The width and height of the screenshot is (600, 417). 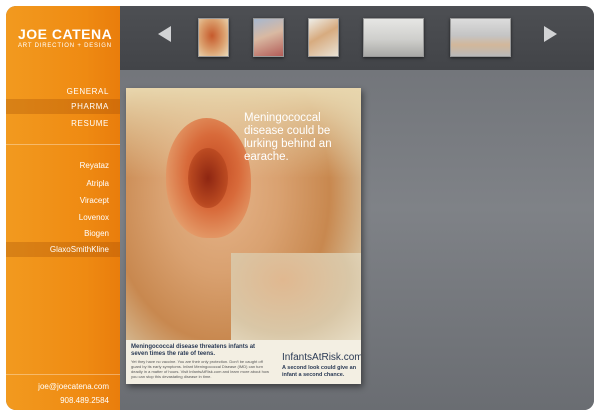 I want to click on sidebar-divider-bottom, so click(x=63, y=374).